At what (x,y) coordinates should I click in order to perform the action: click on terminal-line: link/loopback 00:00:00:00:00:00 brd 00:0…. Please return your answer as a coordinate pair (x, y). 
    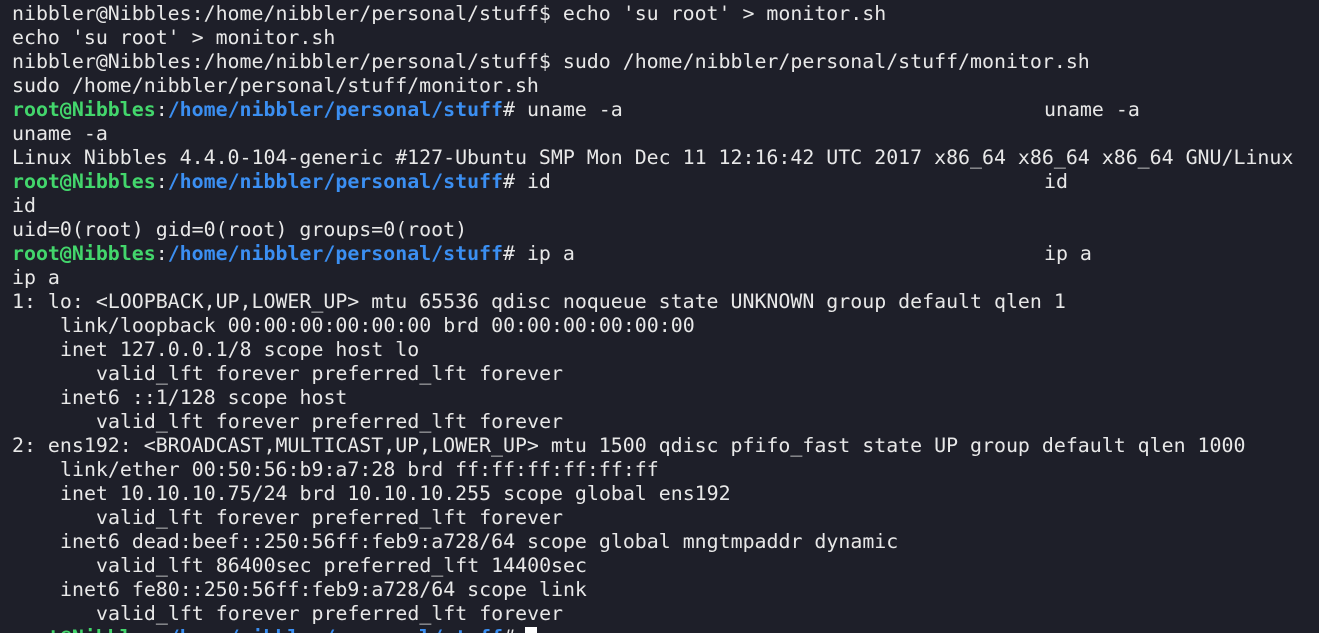
    Looking at the image, I should click on (377, 325).